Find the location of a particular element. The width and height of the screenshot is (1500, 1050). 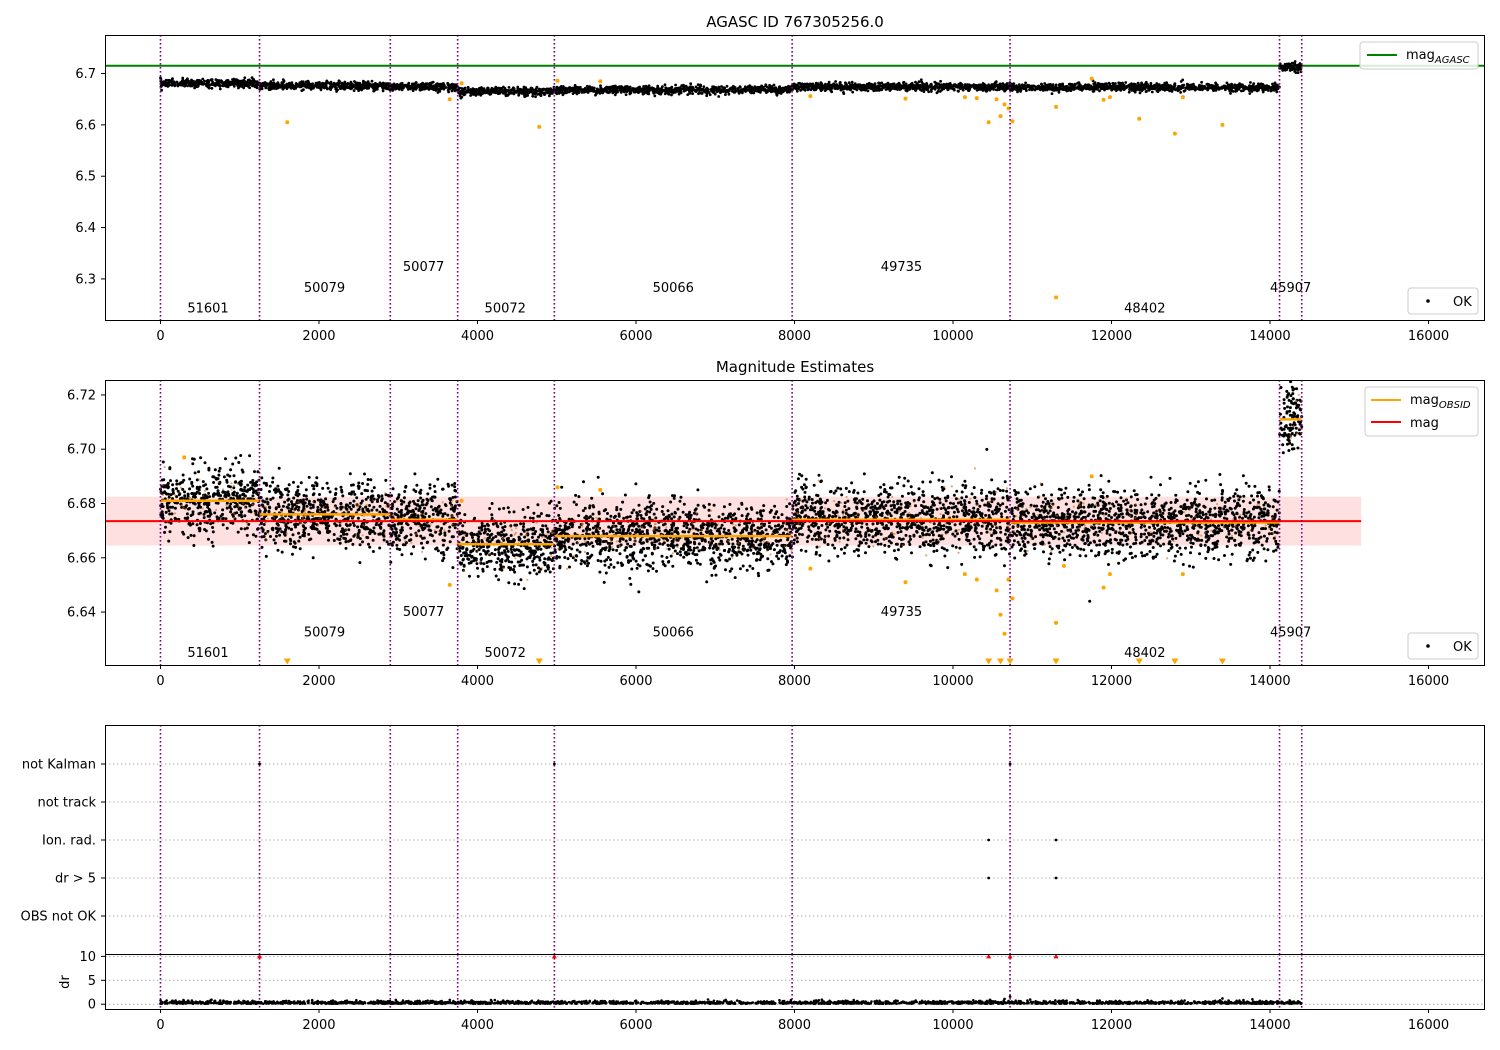

legend-mag-subscript: AGASC is located at coordinates (1452, 60).